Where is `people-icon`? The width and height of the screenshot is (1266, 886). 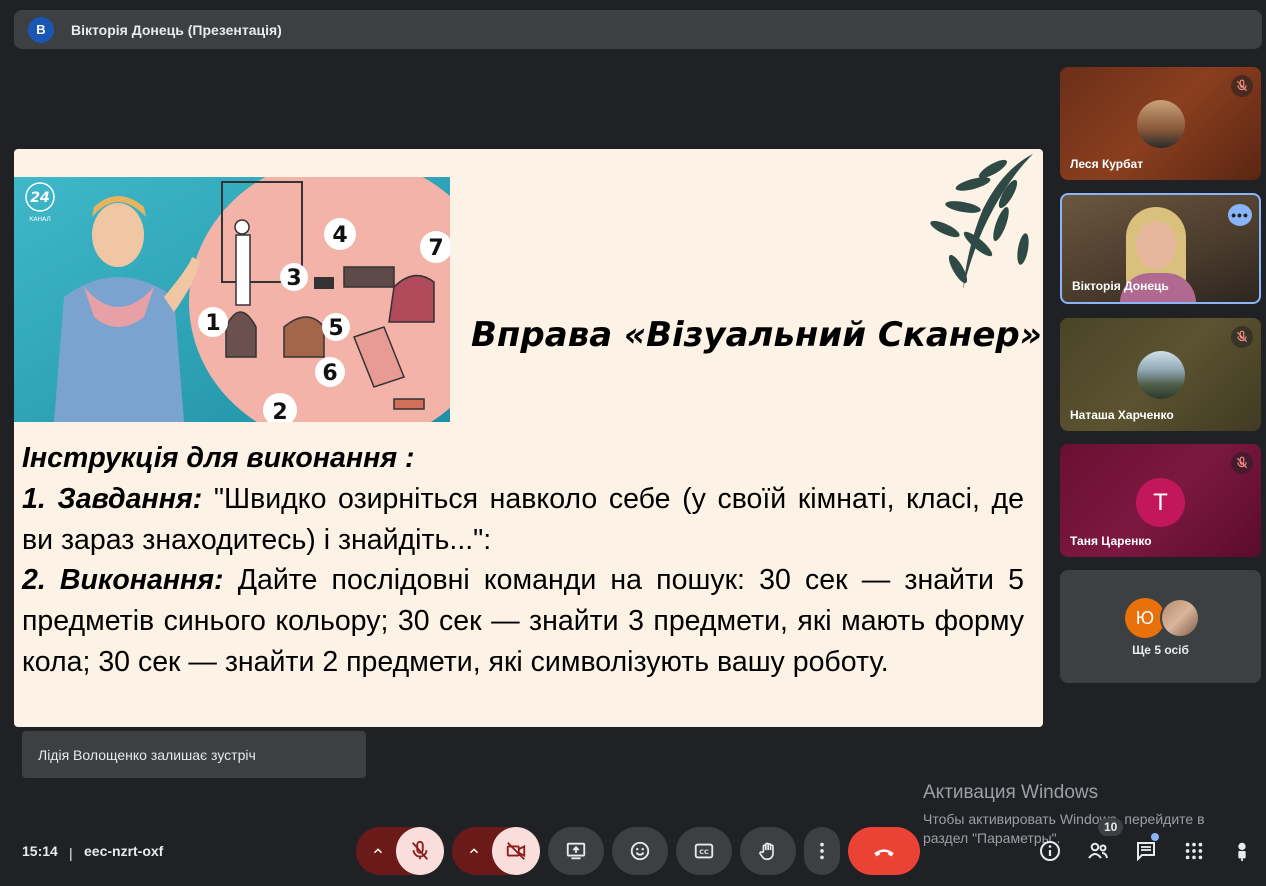
people-icon is located at coordinates (1098, 850).